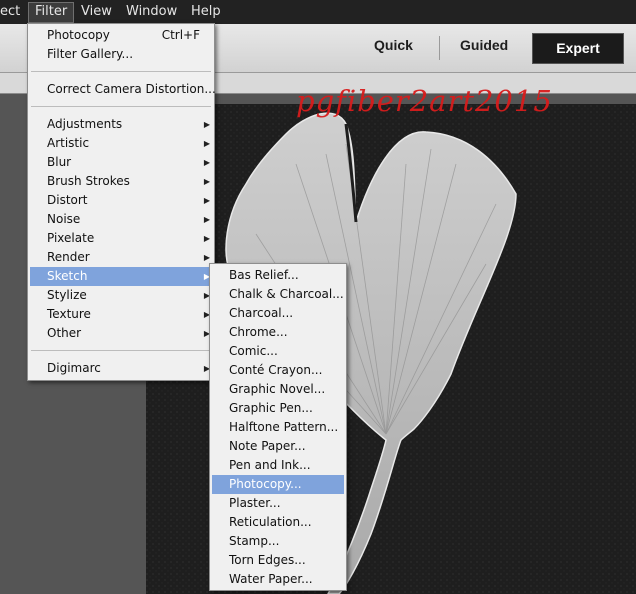 This screenshot has height=594, width=636. Describe the element at coordinates (180, 35) in the screenshot. I see `shortcut-label: Ctrl+F` at that location.